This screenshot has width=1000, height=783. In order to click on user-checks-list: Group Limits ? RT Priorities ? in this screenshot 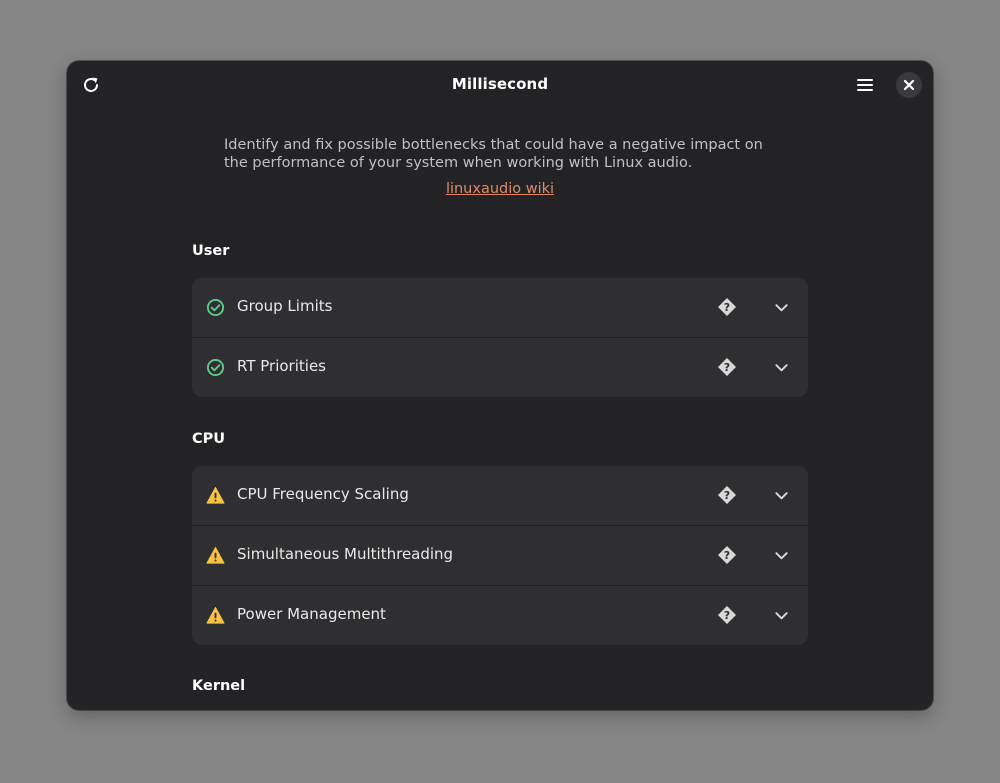, I will do `click(500, 337)`.